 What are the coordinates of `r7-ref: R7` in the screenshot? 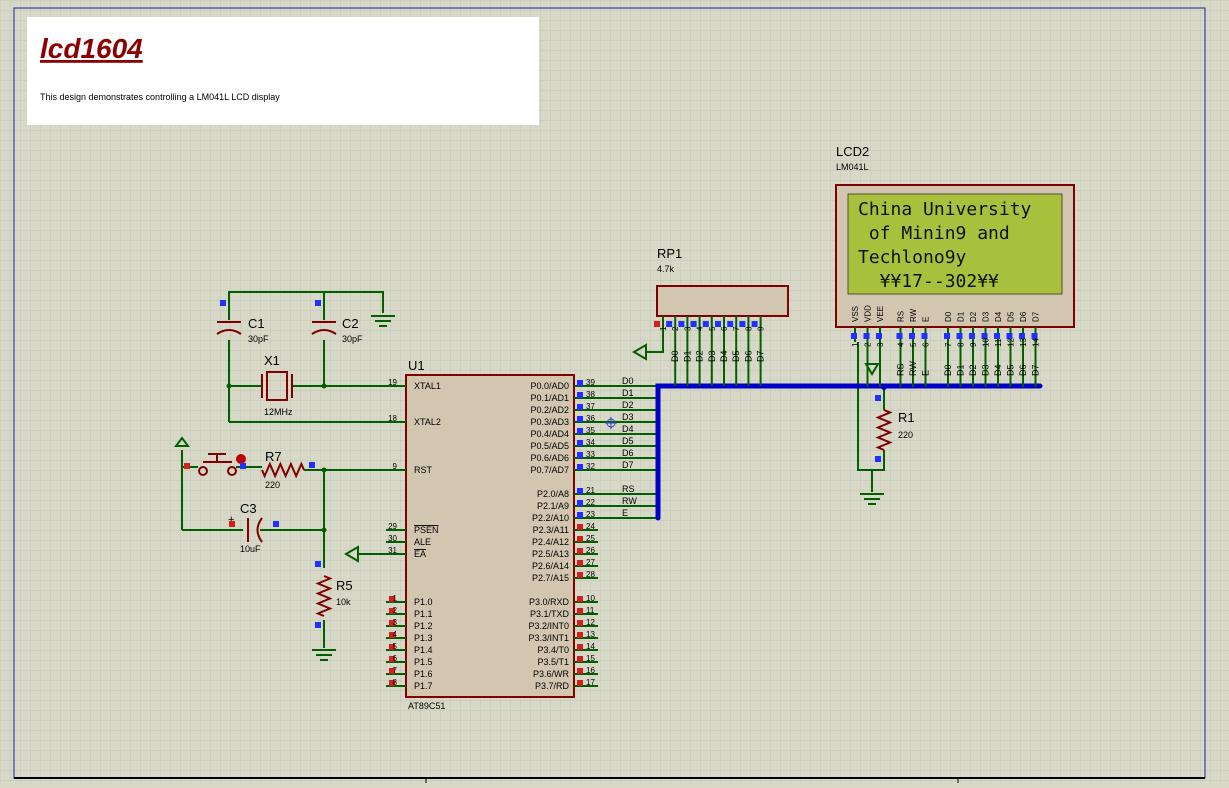 It's located at (273, 456).